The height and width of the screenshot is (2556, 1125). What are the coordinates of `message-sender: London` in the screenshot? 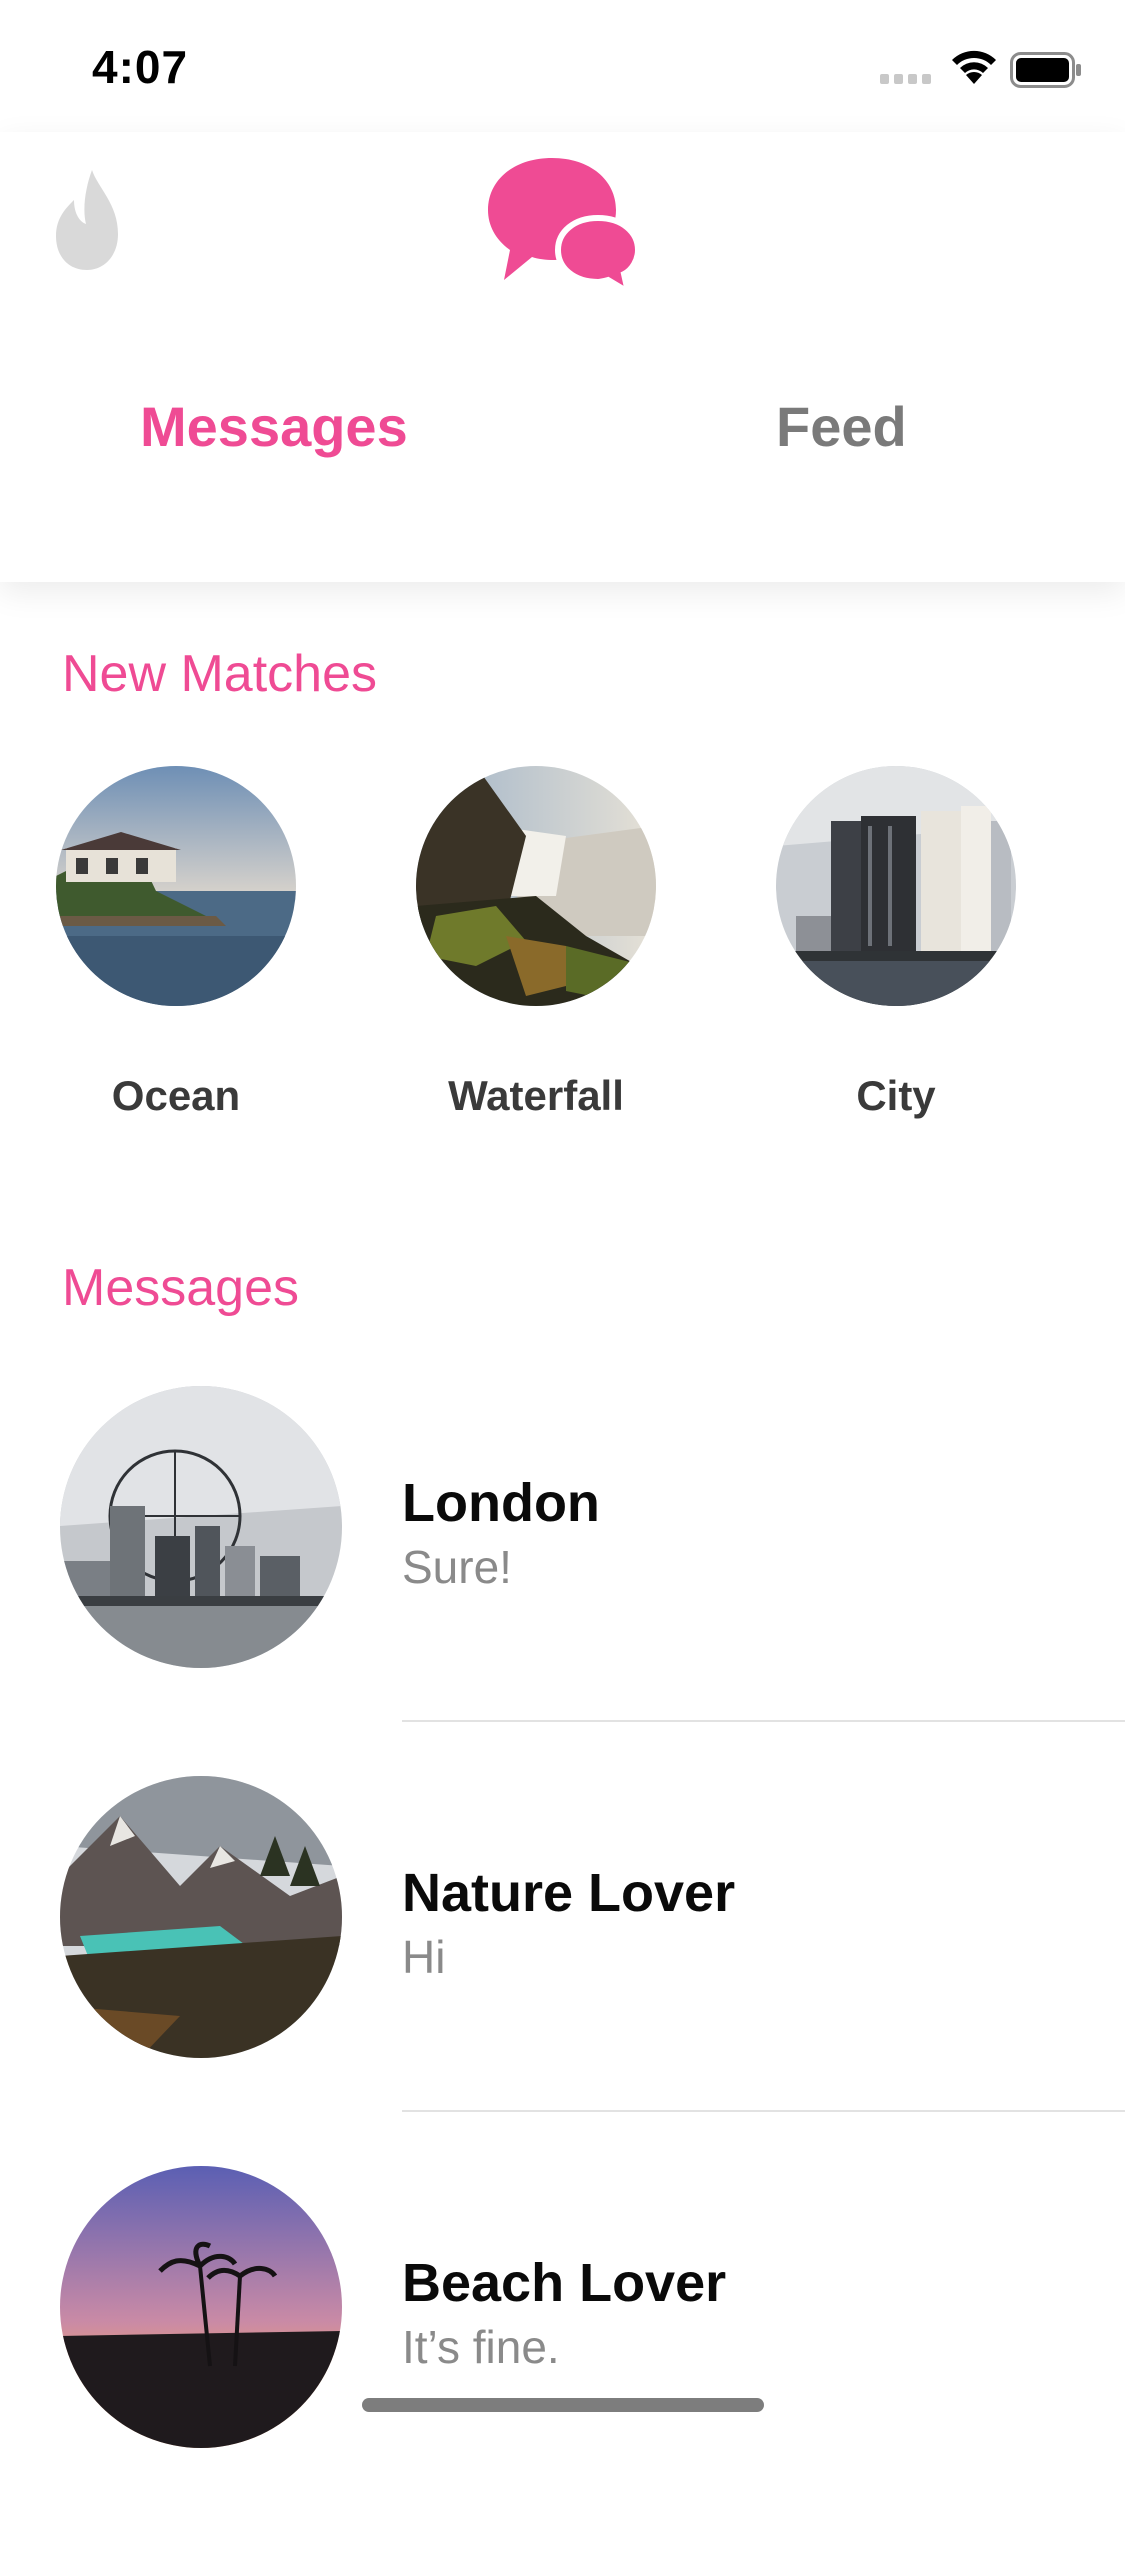 It's located at (501, 1503).